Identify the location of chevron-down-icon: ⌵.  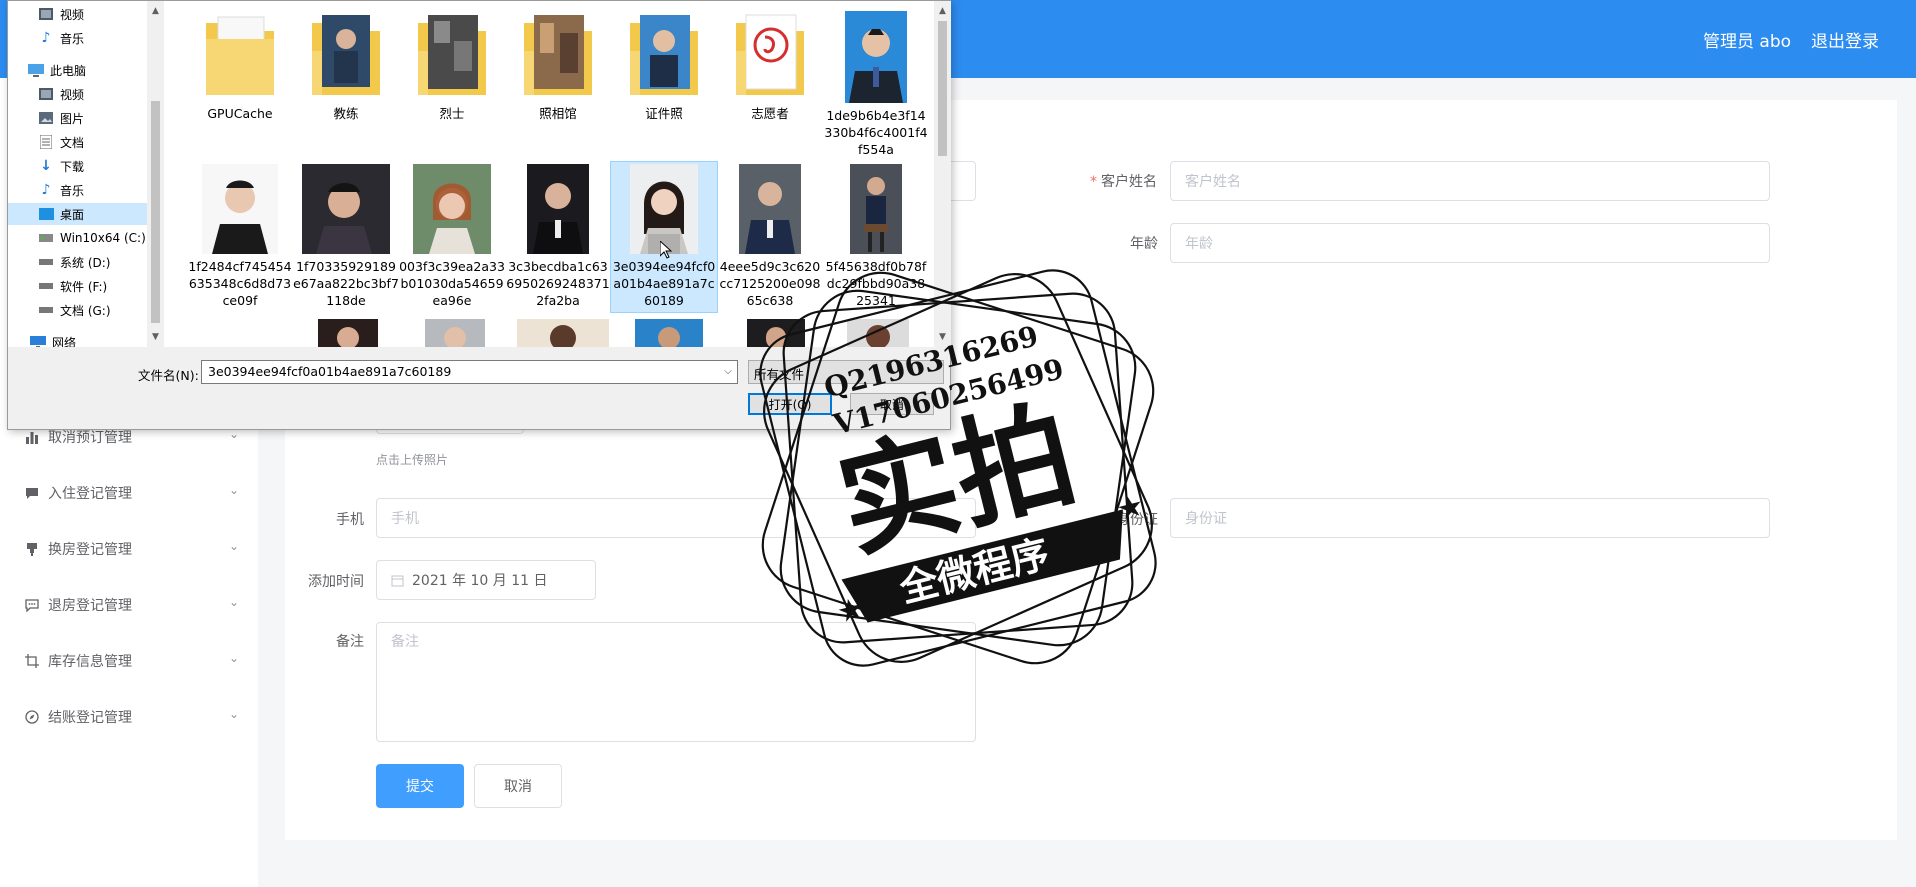
(728, 372).